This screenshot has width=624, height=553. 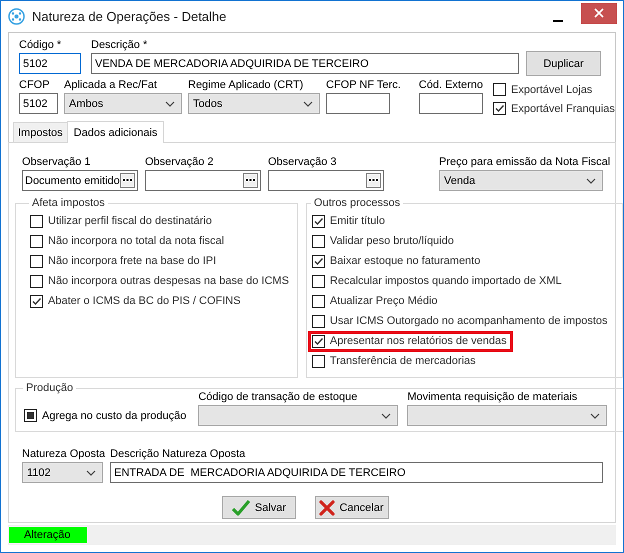 I want to click on code-field: 5102, so click(x=50, y=63).